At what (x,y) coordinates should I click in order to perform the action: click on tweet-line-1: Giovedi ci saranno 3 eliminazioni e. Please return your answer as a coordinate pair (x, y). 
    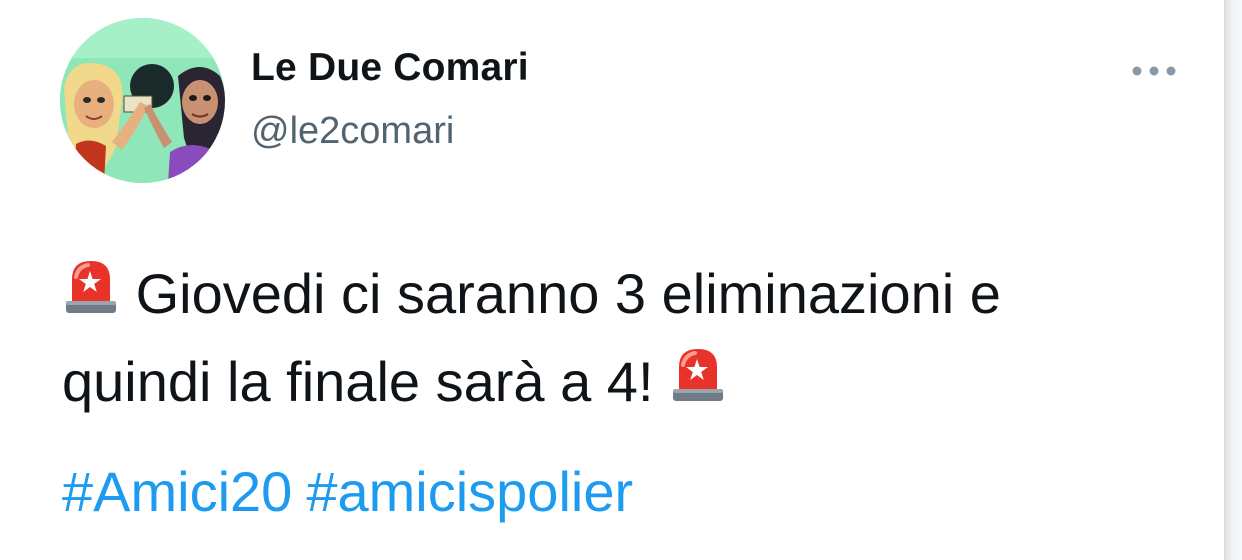
    Looking at the image, I should click on (632, 294).